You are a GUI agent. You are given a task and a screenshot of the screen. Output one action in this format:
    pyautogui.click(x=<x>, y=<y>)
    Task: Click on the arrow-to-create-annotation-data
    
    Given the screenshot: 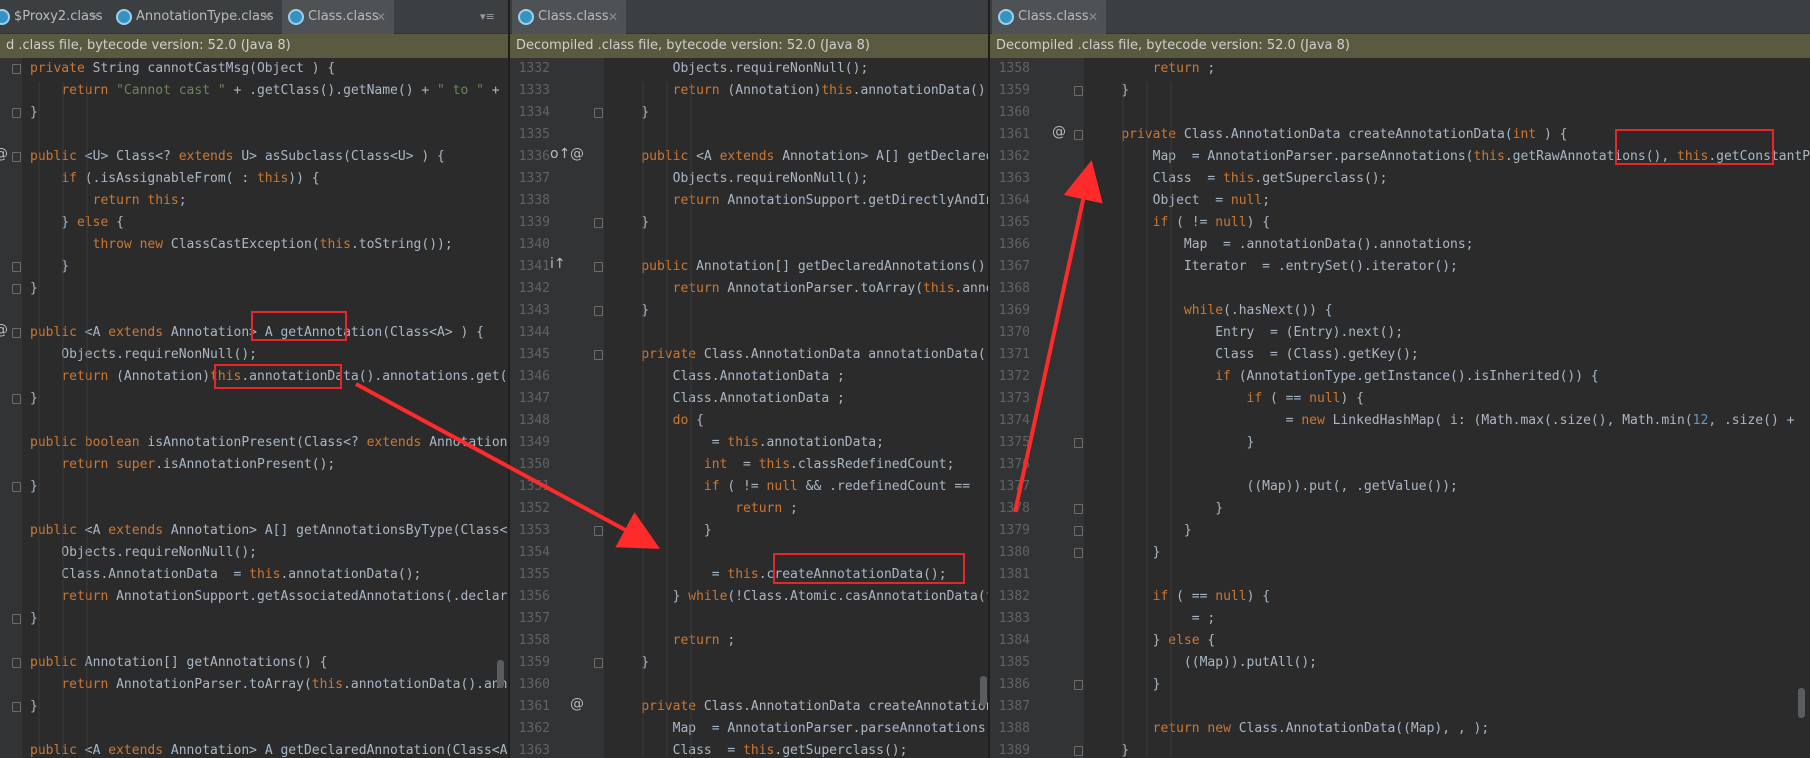 What is the action you would take?
    pyautogui.click(x=1058, y=336)
    